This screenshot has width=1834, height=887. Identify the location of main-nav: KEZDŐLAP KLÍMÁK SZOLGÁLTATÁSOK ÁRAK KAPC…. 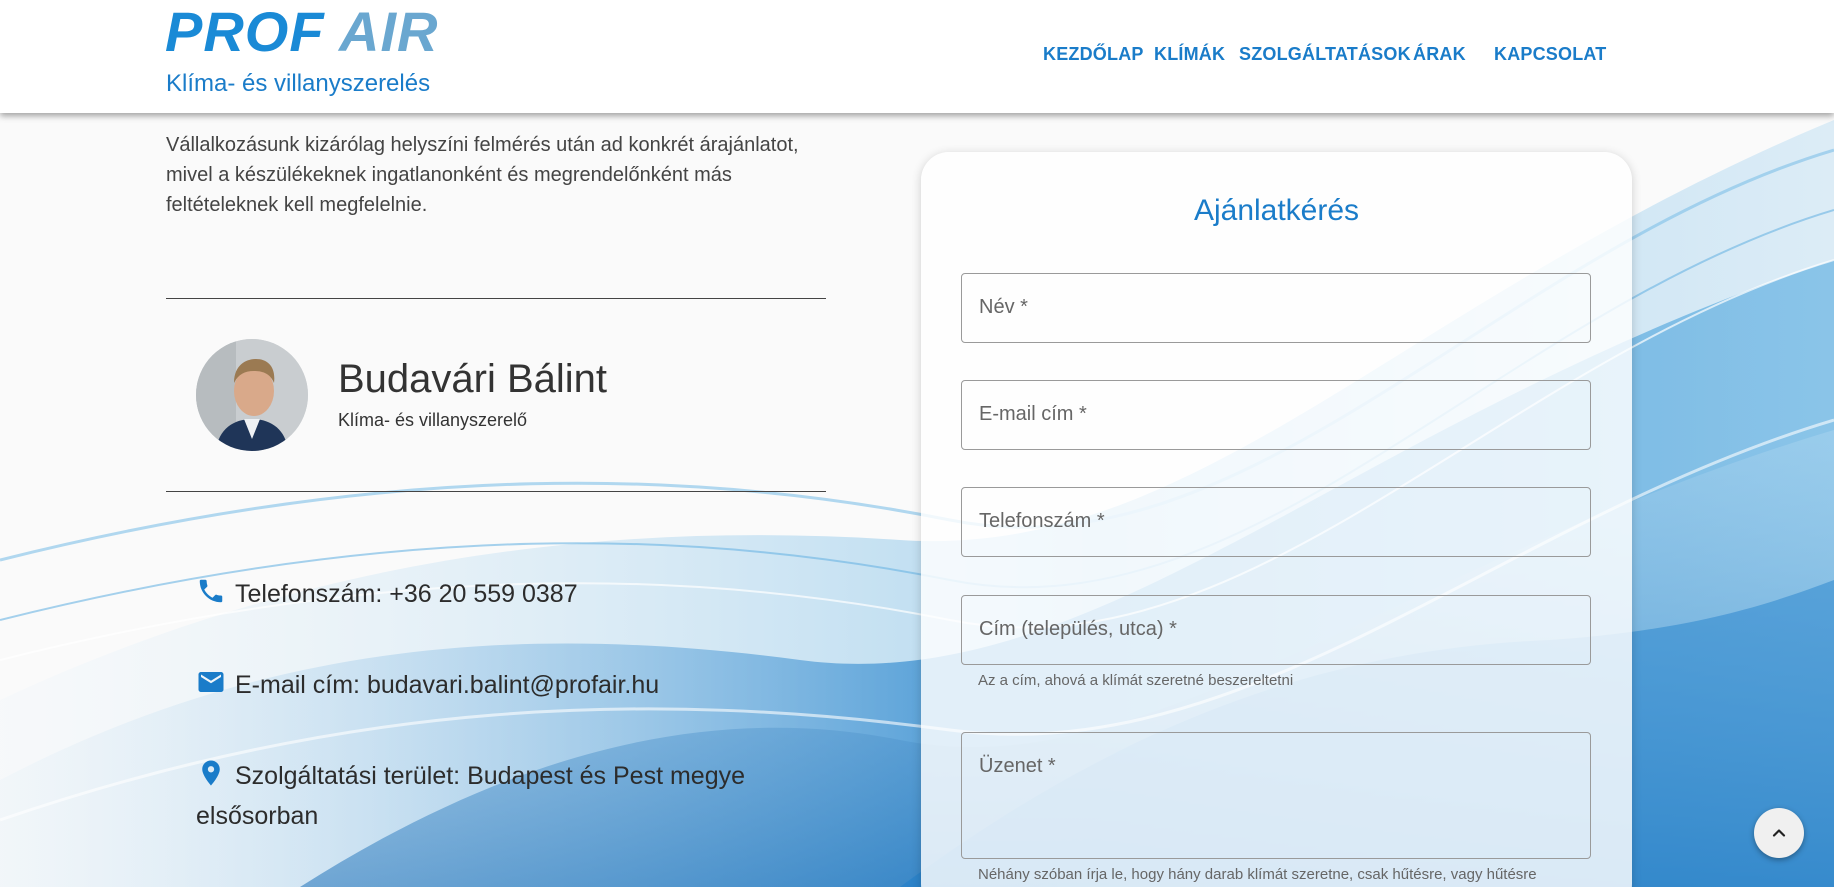
(917, 56).